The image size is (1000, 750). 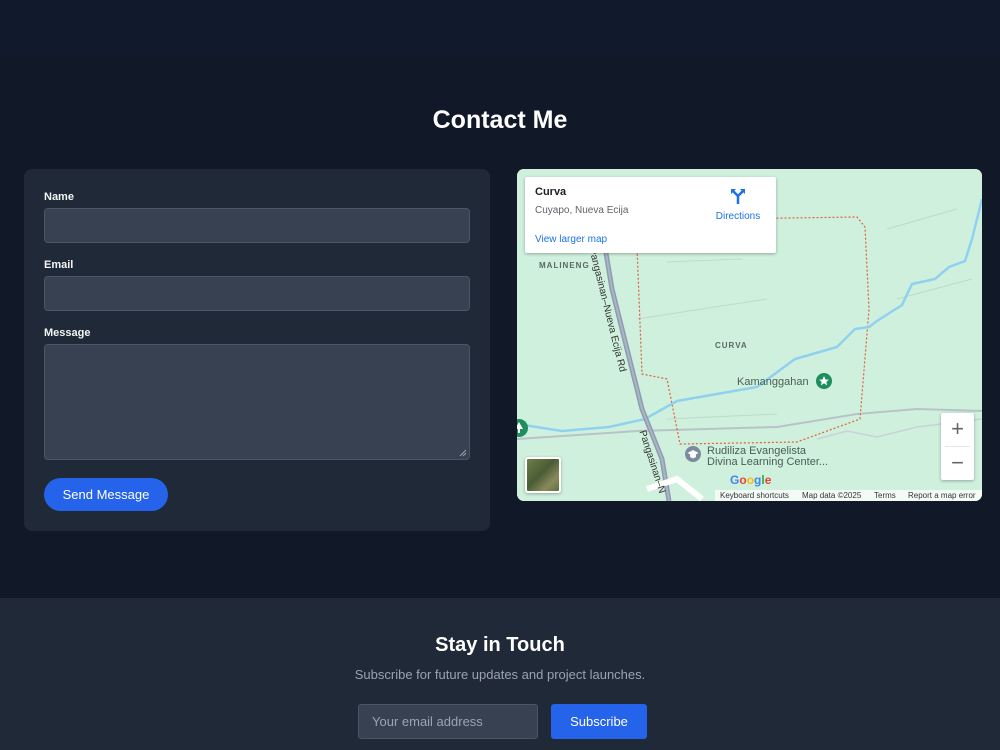 What do you see at coordinates (551, 192) in the screenshot?
I see `place-name: Curva` at bounding box center [551, 192].